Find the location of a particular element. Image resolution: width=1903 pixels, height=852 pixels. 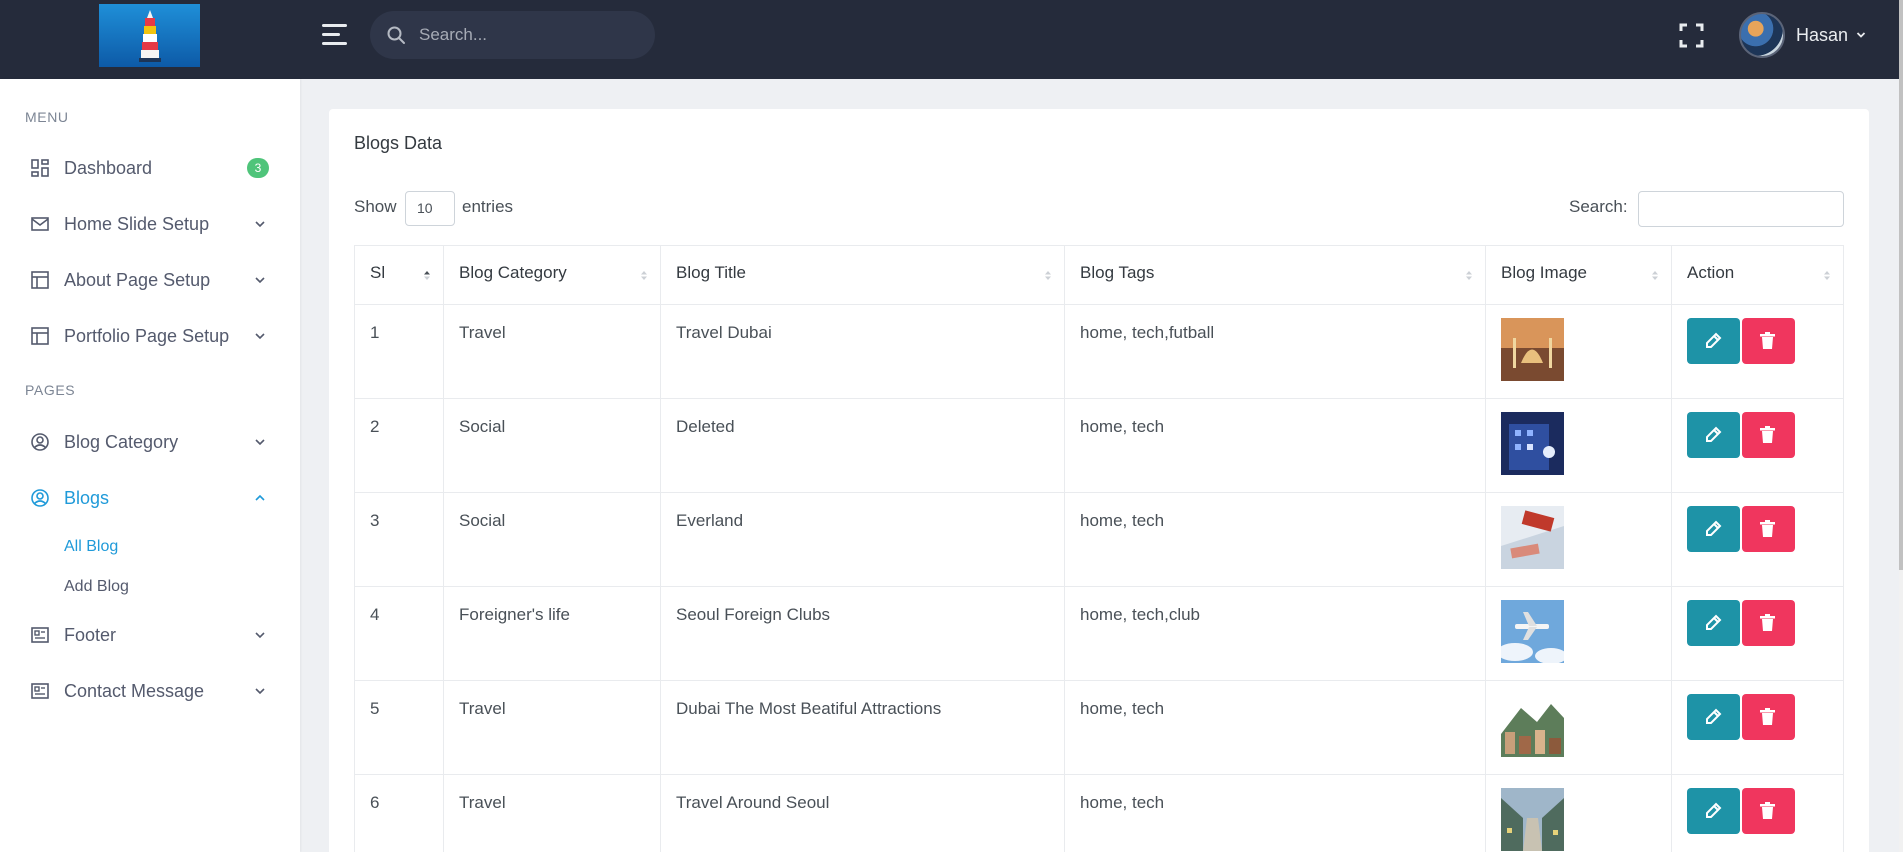

scrollbar-thumb is located at coordinates (1901, 285).